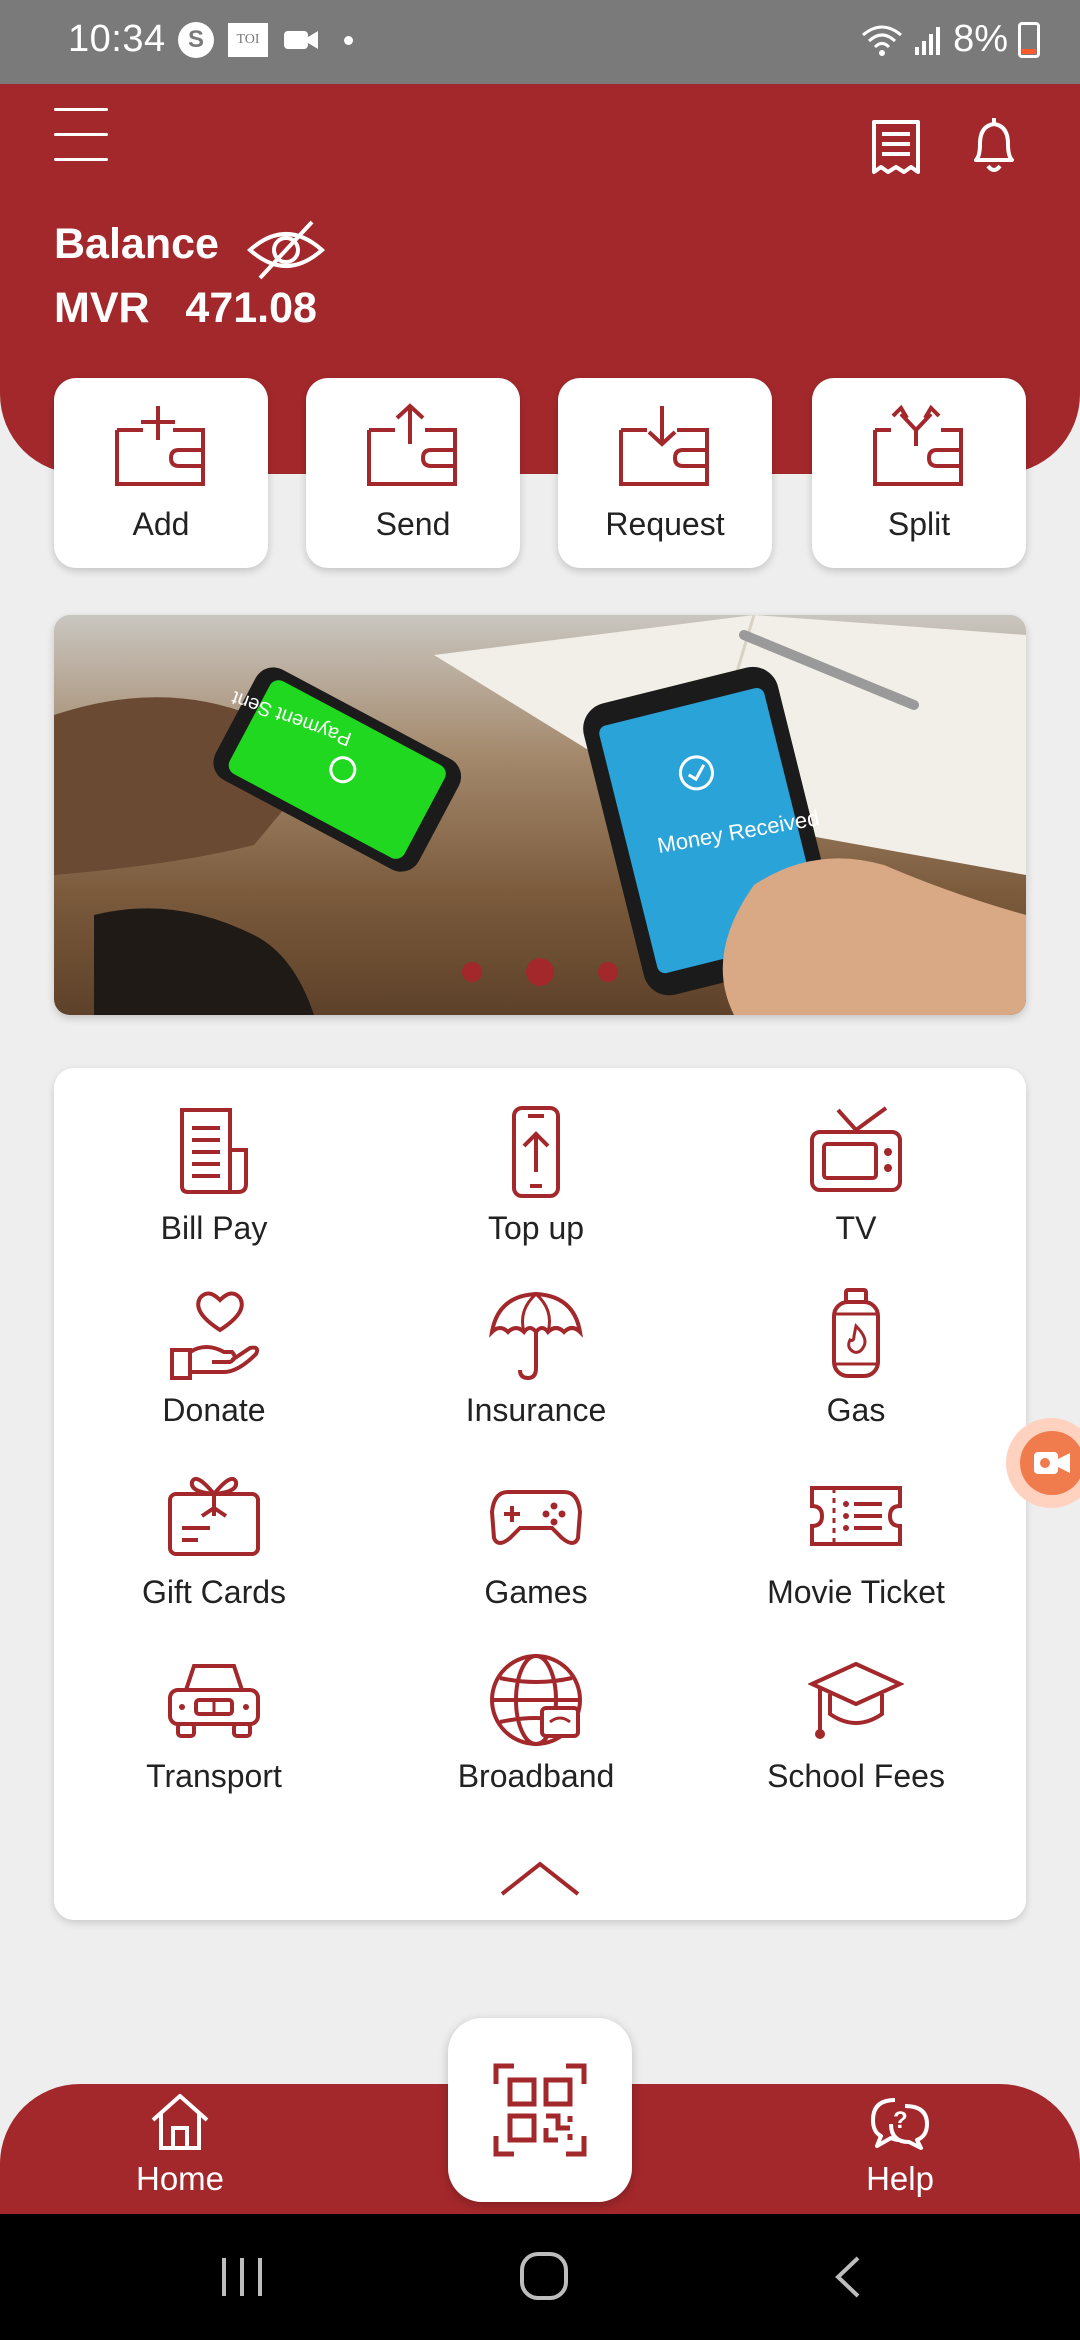  What do you see at coordinates (348, 40) in the screenshot?
I see `notification-dot-icon` at bounding box center [348, 40].